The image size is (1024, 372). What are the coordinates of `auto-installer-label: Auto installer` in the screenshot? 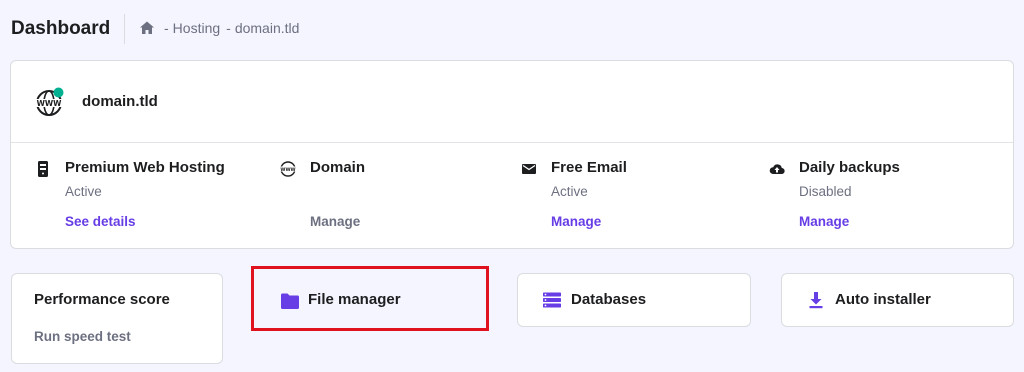 It's located at (883, 299).